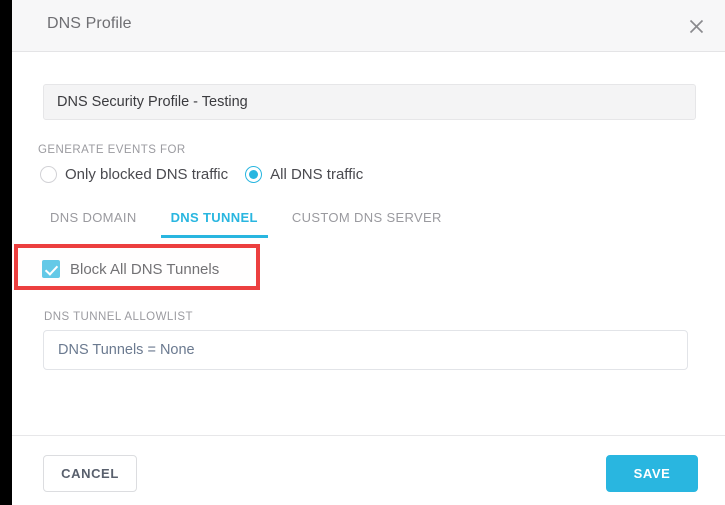 The image size is (725, 505). Describe the element at coordinates (317, 174) in the screenshot. I see `radio-label-all-dns: All DNS traffic` at that location.